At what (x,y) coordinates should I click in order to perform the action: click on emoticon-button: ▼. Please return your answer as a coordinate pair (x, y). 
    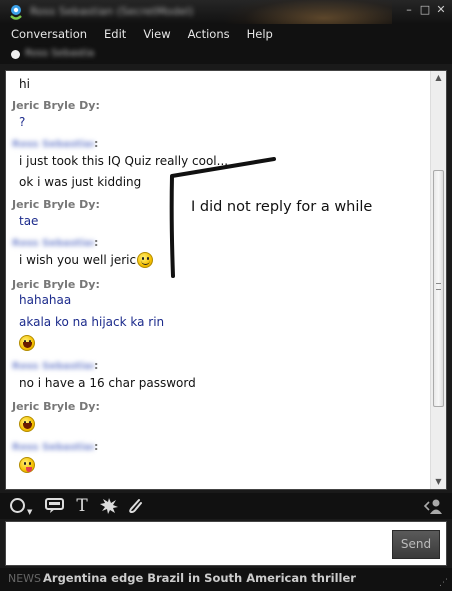
    Looking at the image, I should click on (22, 506).